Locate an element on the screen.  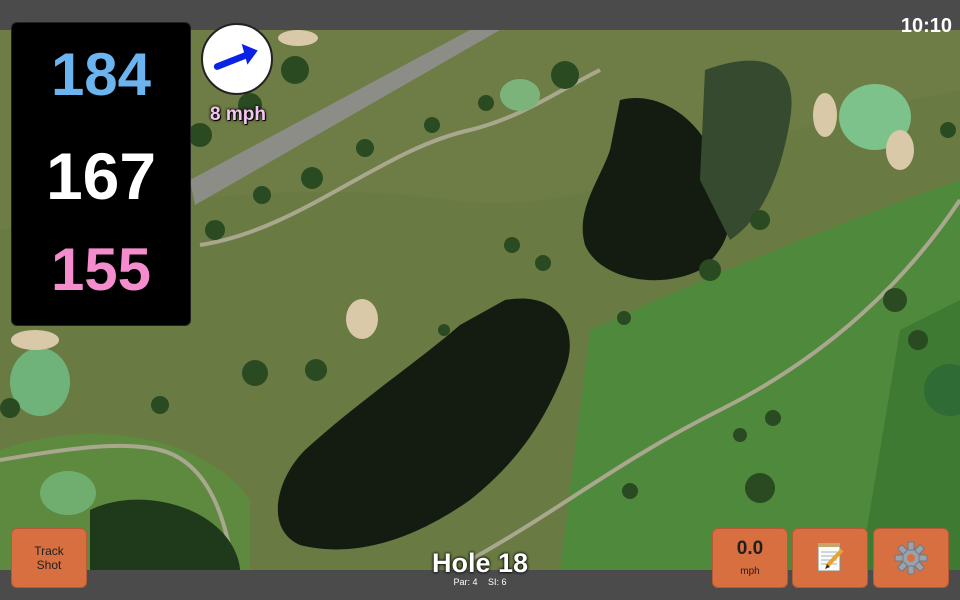
gear-icon is located at coordinates (911, 558).